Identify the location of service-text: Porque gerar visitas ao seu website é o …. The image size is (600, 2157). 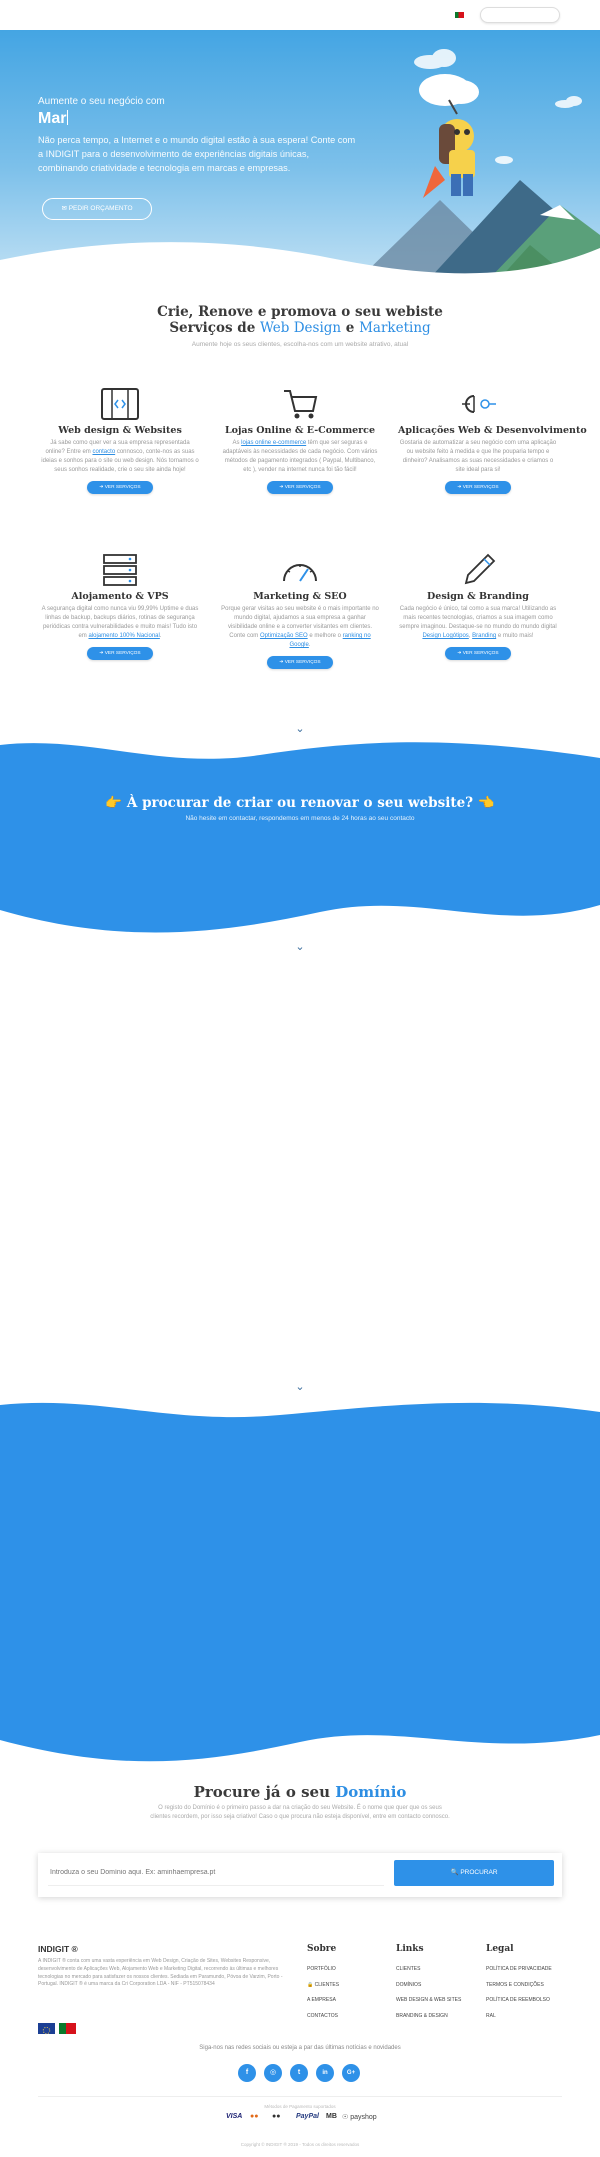
(300, 627).